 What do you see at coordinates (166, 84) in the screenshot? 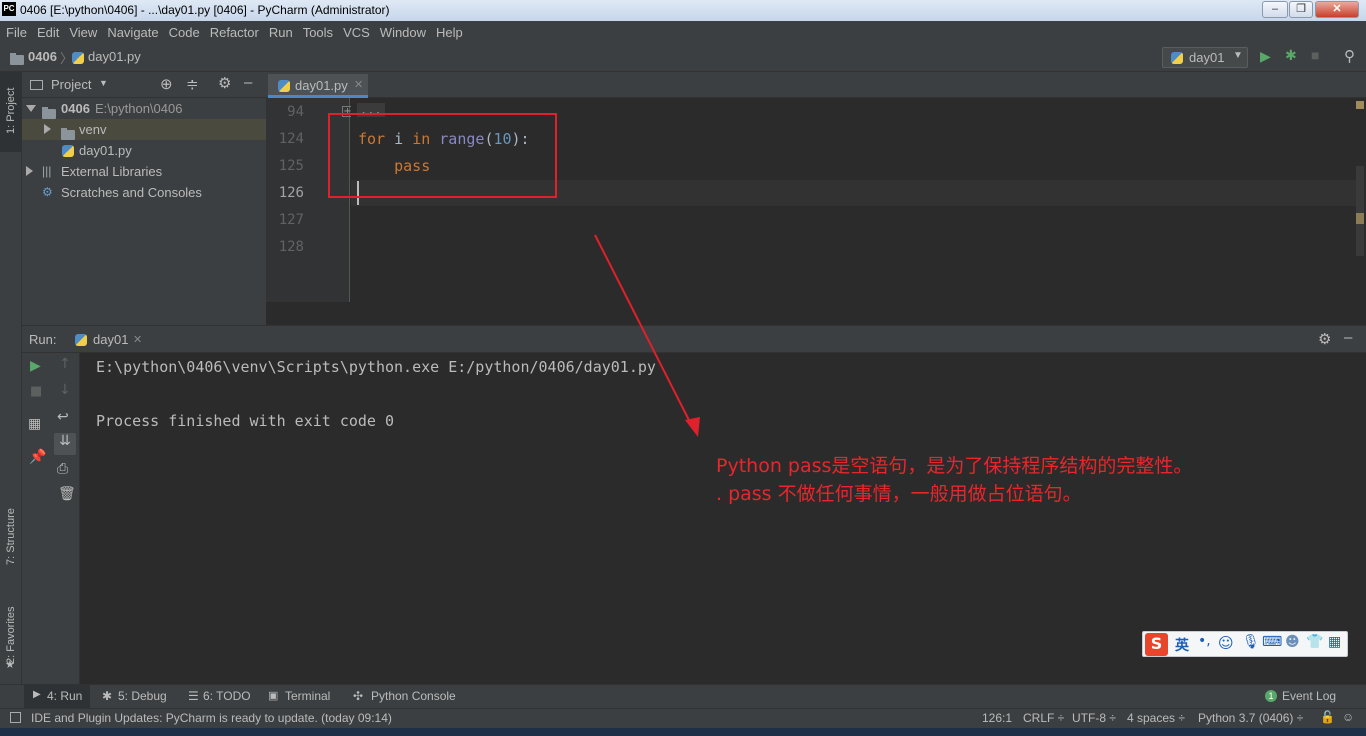
I see `locate-target-icon: ⊕` at bounding box center [166, 84].